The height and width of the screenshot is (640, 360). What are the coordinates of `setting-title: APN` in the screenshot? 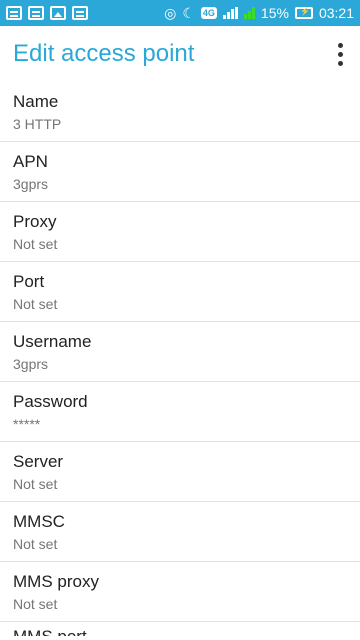 It's located at (30, 161).